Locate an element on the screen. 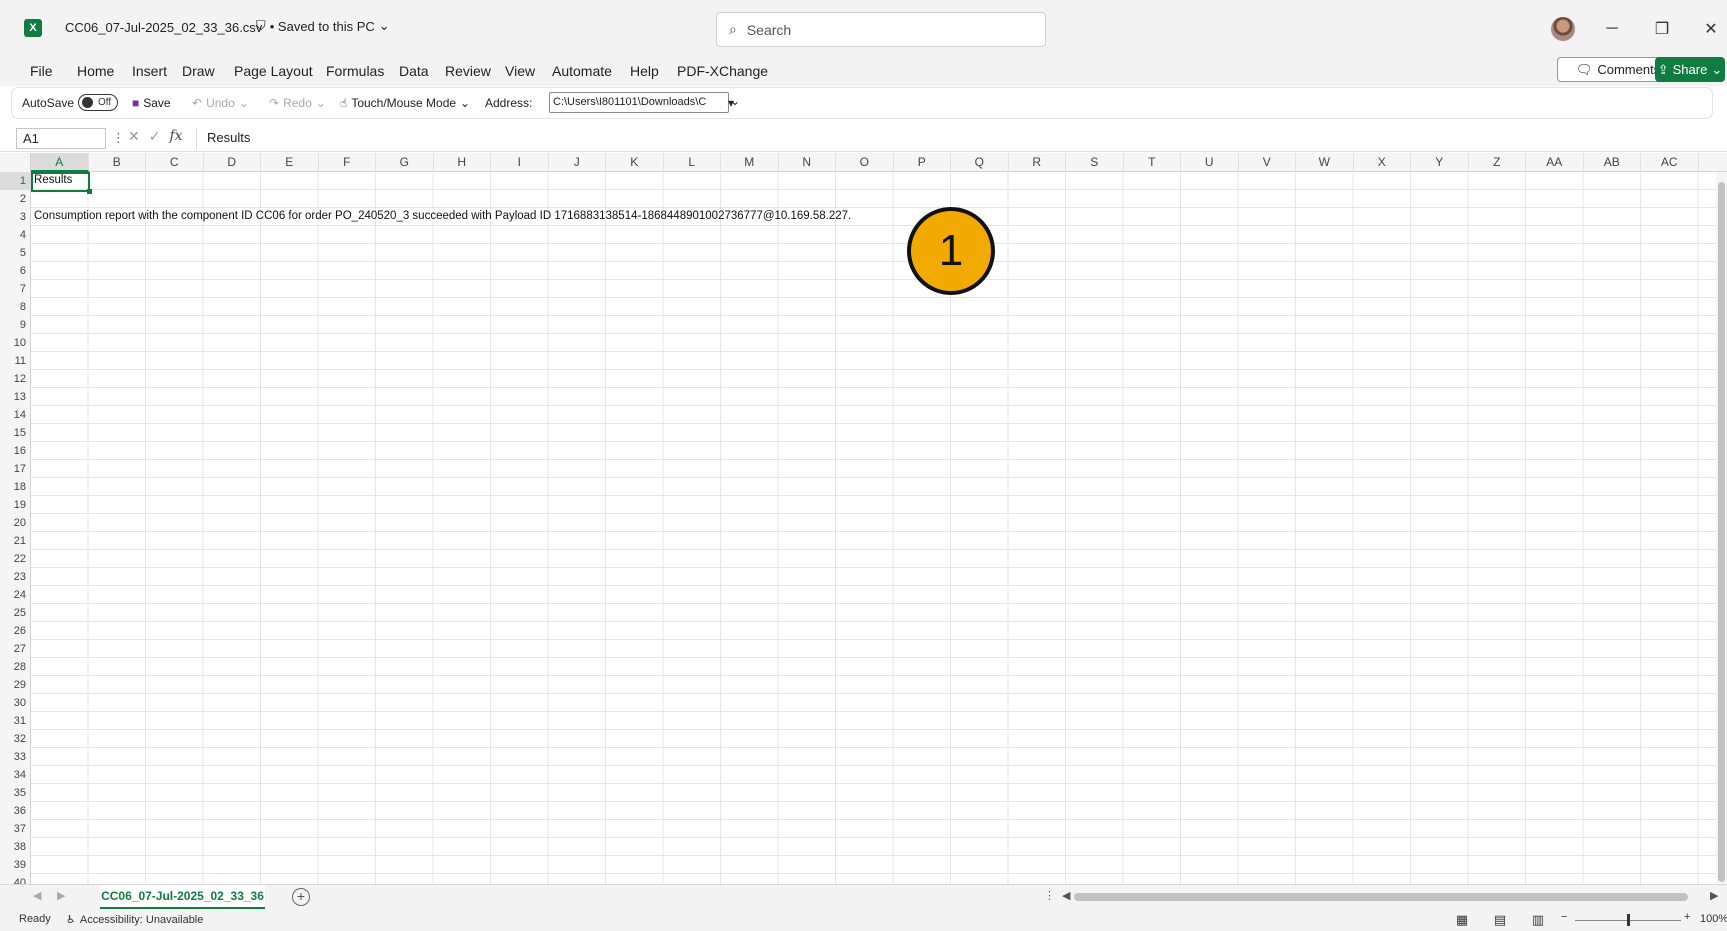  column-header: F is located at coordinates (347, 162).